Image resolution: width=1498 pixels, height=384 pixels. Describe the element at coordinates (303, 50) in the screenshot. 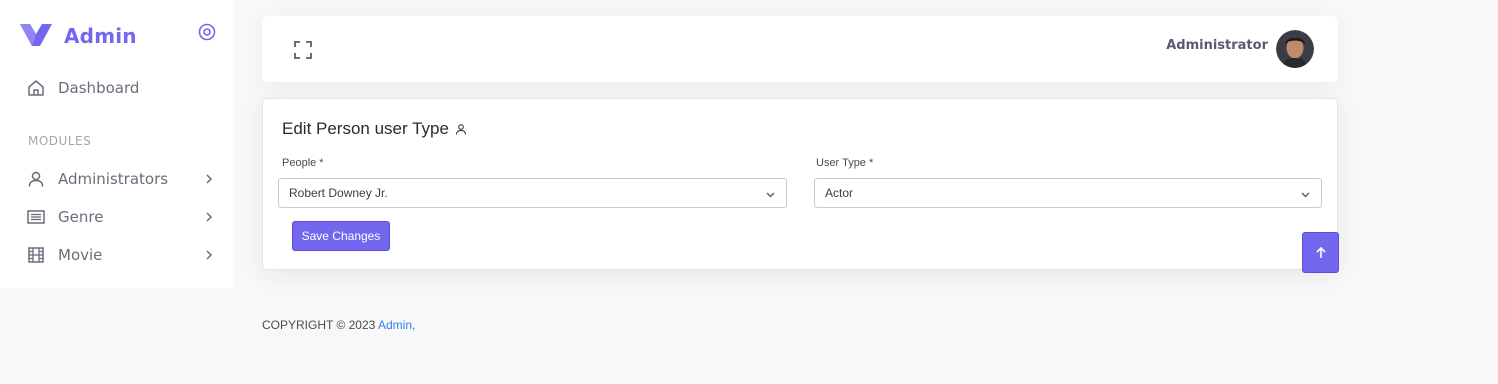

I see `fullscreen-icon` at that location.